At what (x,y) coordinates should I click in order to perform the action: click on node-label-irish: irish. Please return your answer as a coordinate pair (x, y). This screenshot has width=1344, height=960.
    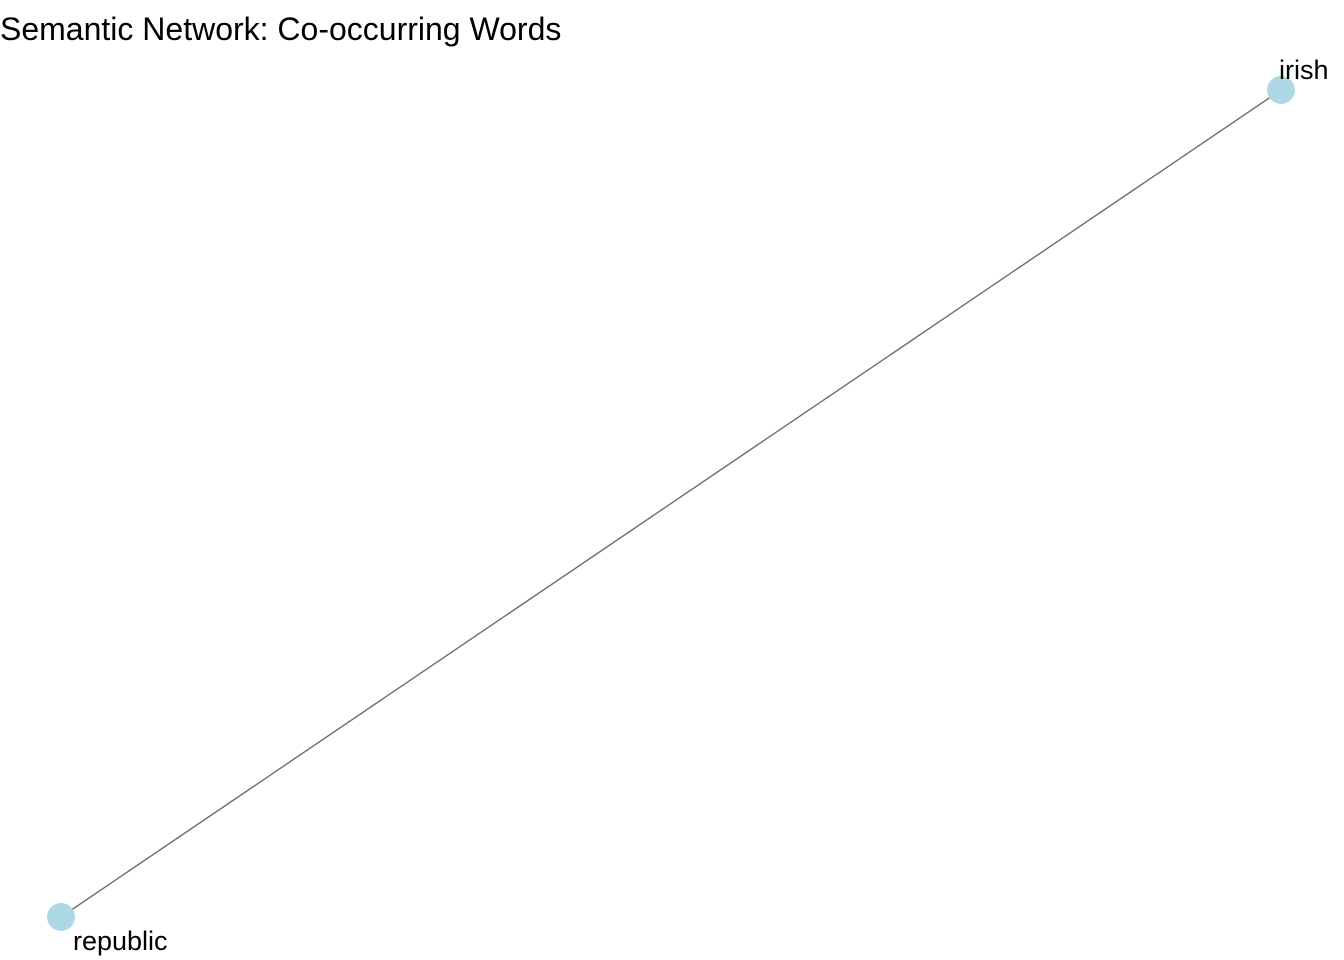
    Looking at the image, I should click on (1304, 70).